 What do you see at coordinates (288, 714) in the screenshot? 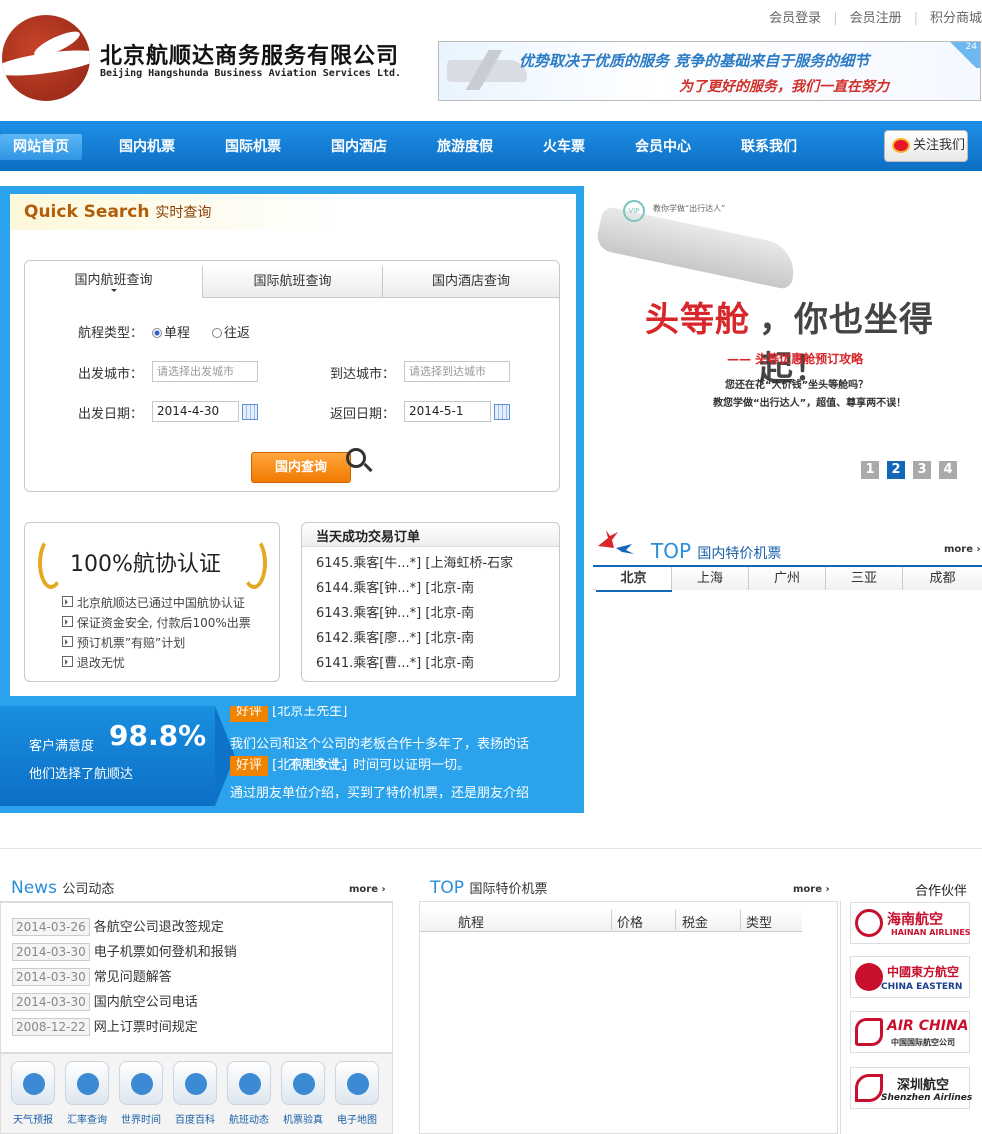
I see `review-item: 好评 [北京王先生]` at bounding box center [288, 714].